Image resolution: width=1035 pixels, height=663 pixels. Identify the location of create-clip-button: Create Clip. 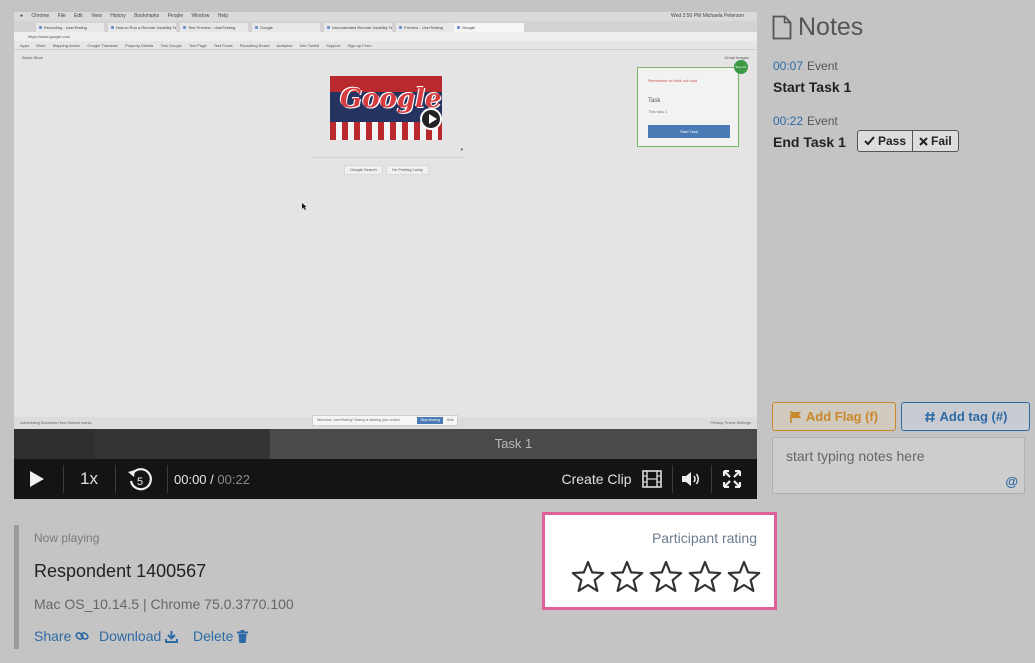
(611, 479).